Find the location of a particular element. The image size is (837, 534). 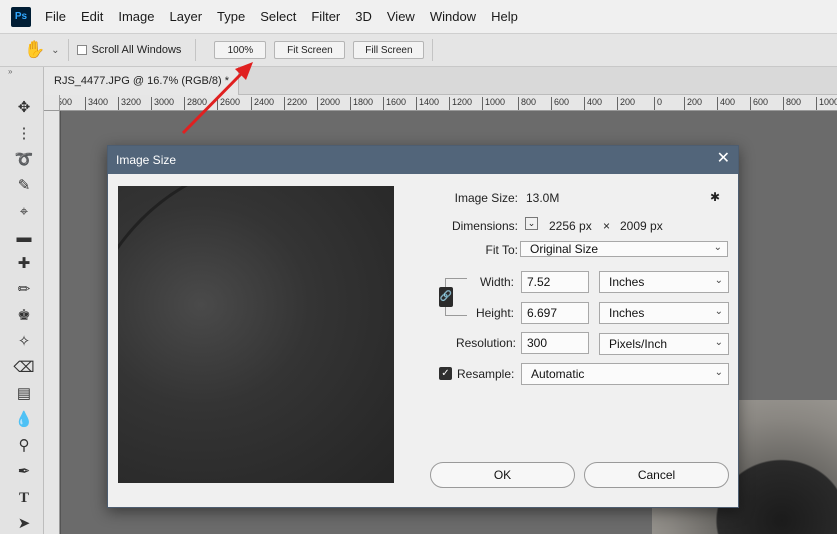

scroll-all-windows-checkbox: Scroll All Windows is located at coordinates (129, 50).